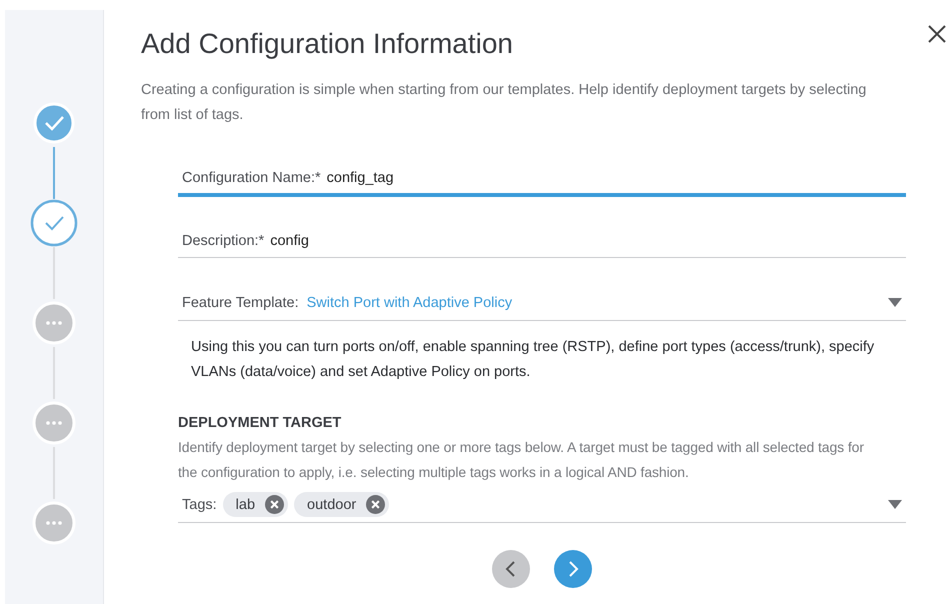 The width and height of the screenshot is (946, 604). What do you see at coordinates (251, 178) in the screenshot?
I see `field-label: Configuration Name:*` at bounding box center [251, 178].